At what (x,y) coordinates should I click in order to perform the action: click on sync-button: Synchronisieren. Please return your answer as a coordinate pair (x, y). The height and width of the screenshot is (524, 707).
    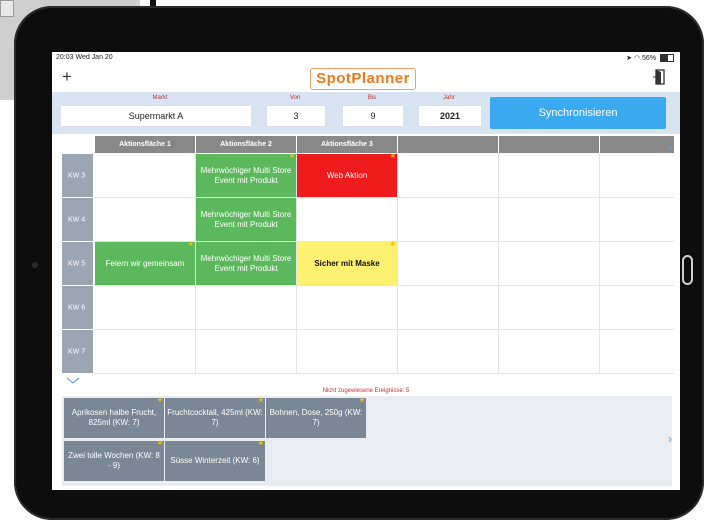
    Looking at the image, I should click on (578, 113).